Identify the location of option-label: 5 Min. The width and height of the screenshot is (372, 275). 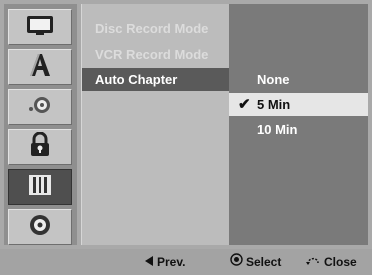
(274, 104).